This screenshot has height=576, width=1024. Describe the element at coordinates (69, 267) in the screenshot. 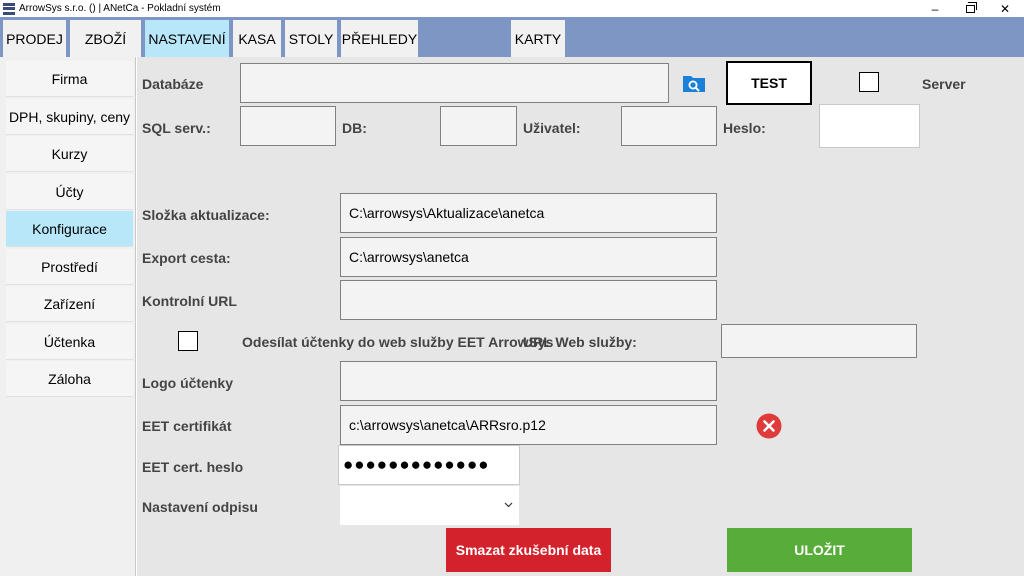

I see `sidebar-item-prostredi: Prostředí` at that location.